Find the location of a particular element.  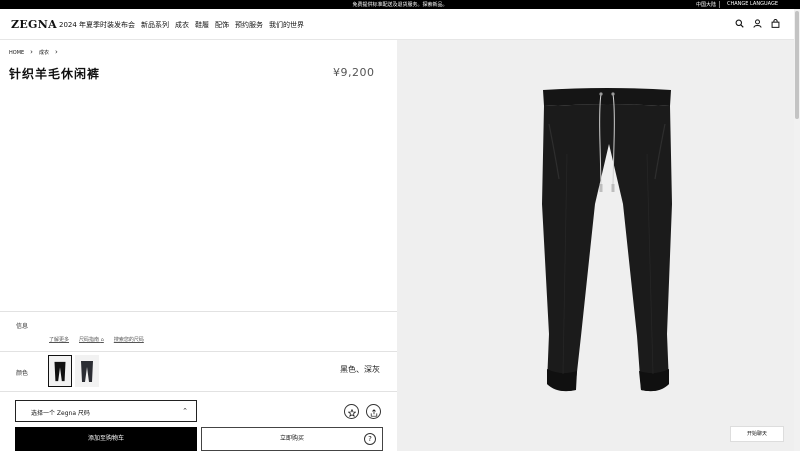

color-label: 颜色 is located at coordinates (22, 373).